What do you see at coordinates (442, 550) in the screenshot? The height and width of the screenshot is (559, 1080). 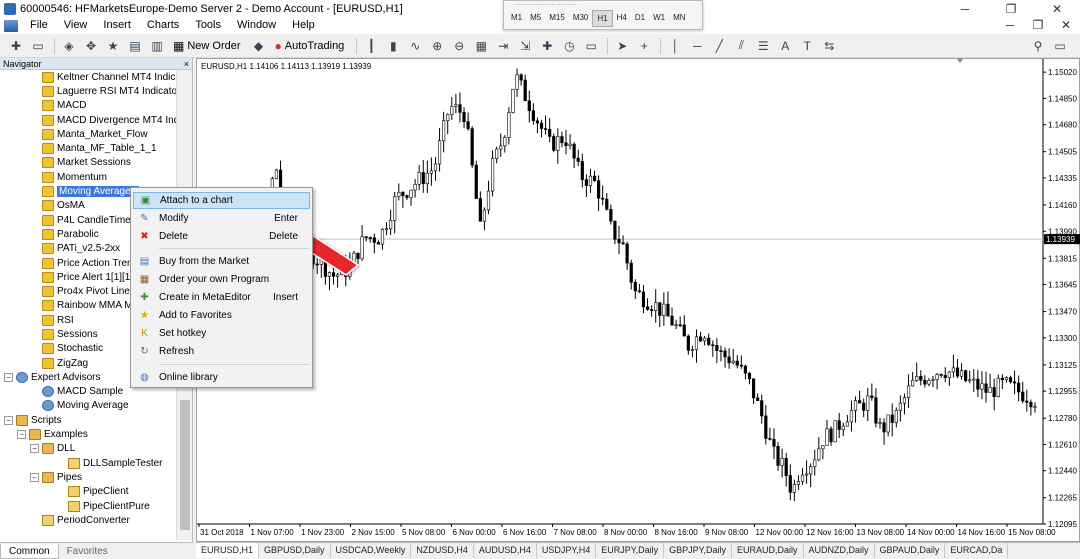 I see `chart-tab: NZDUSD,H4` at bounding box center [442, 550].